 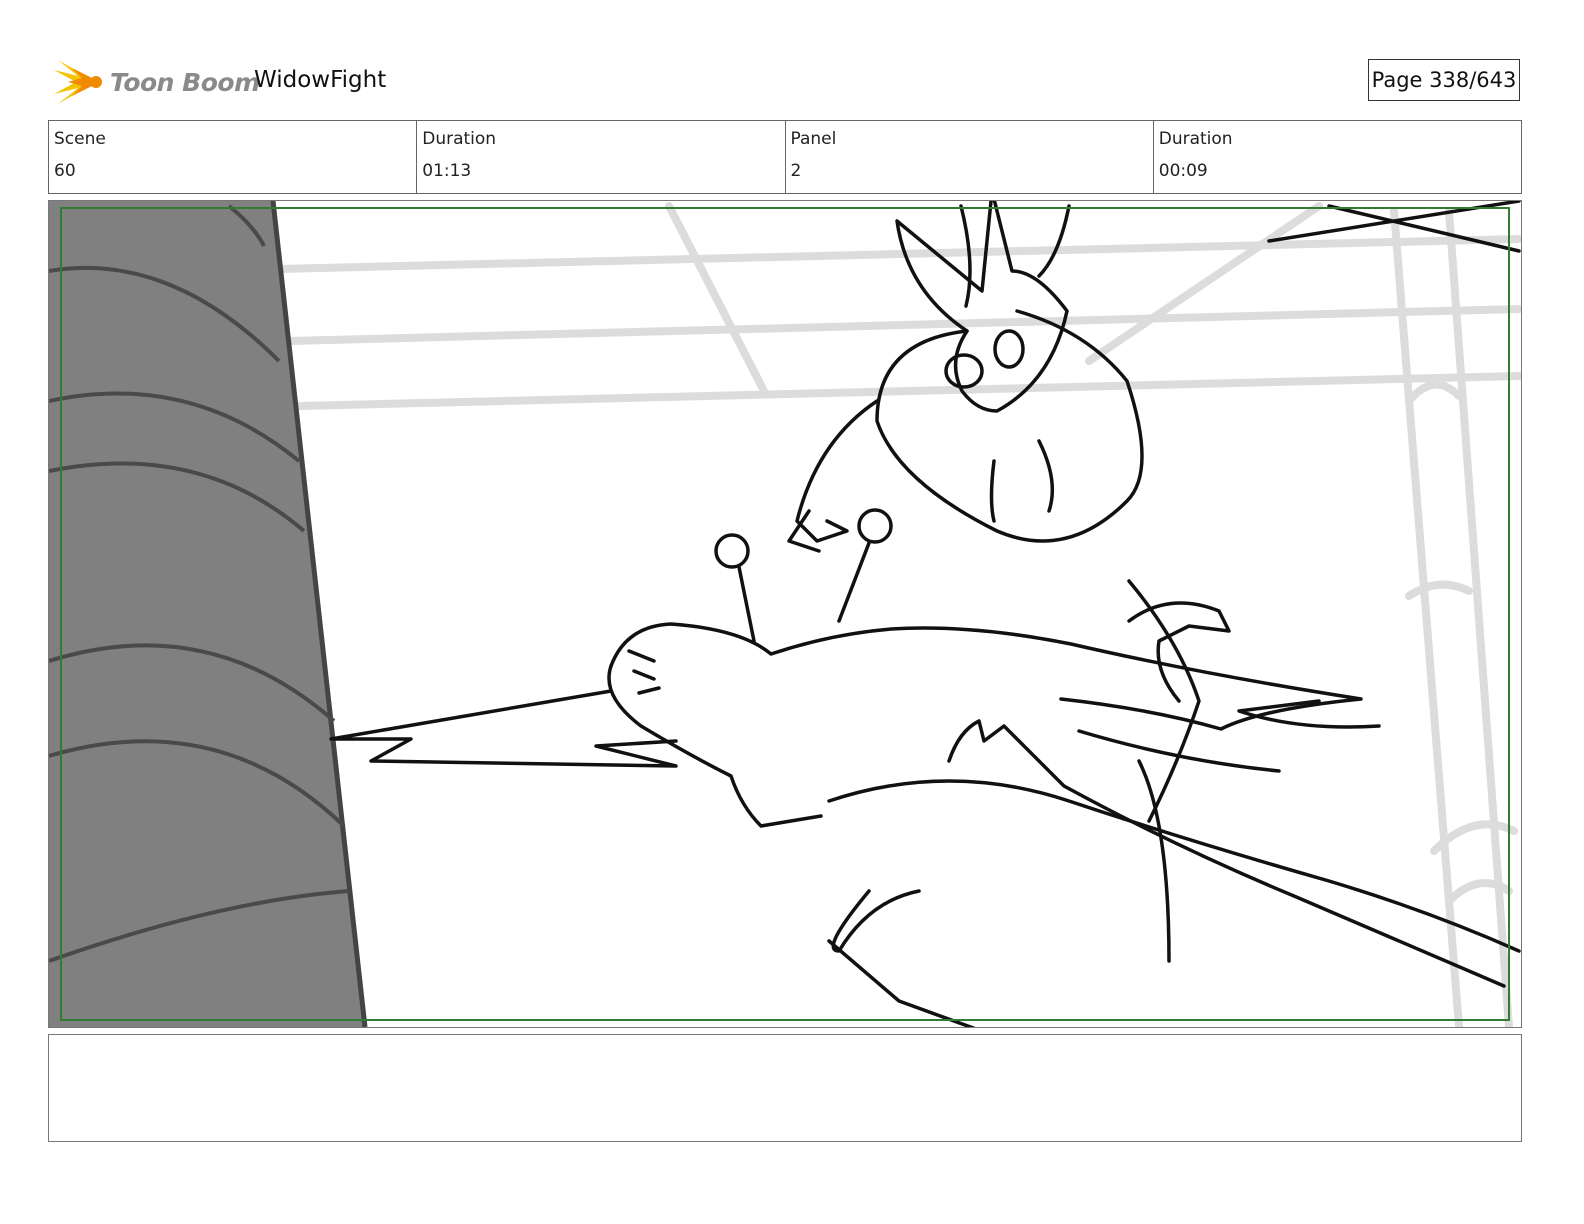 What do you see at coordinates (447, 171) in the screenshot?
I see `scene-duration-value: 01:13` at bounding box center [447, 171].